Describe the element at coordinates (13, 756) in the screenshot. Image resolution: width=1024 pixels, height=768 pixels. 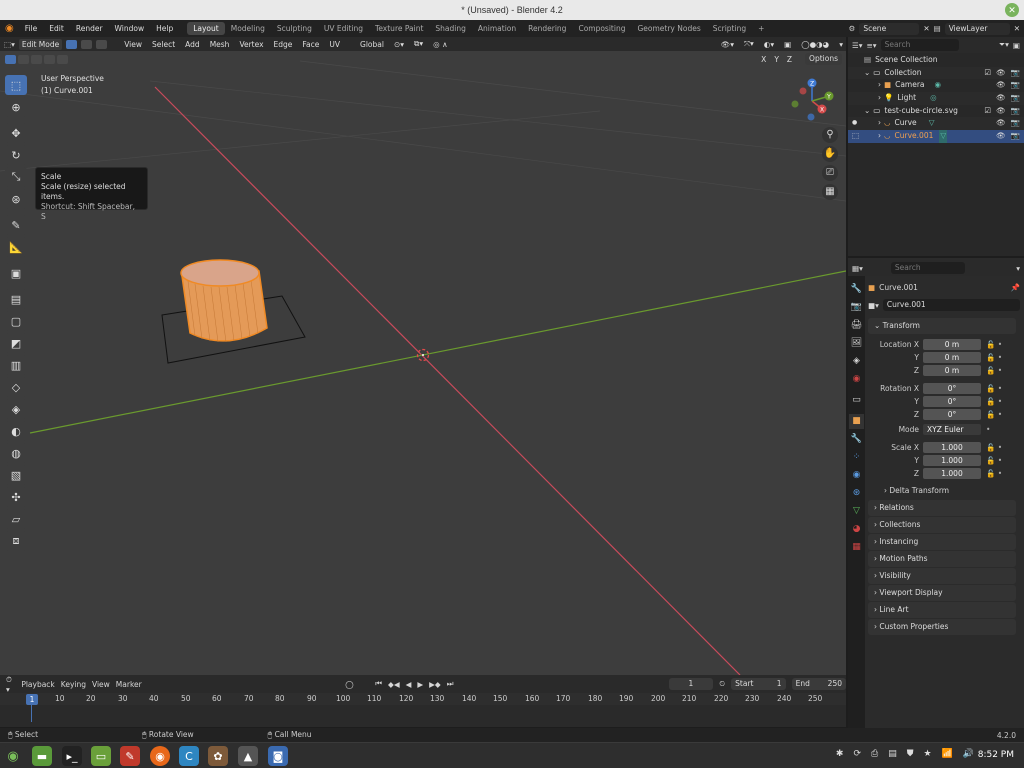
I see `mint-menu-icon: ◉` at that location.